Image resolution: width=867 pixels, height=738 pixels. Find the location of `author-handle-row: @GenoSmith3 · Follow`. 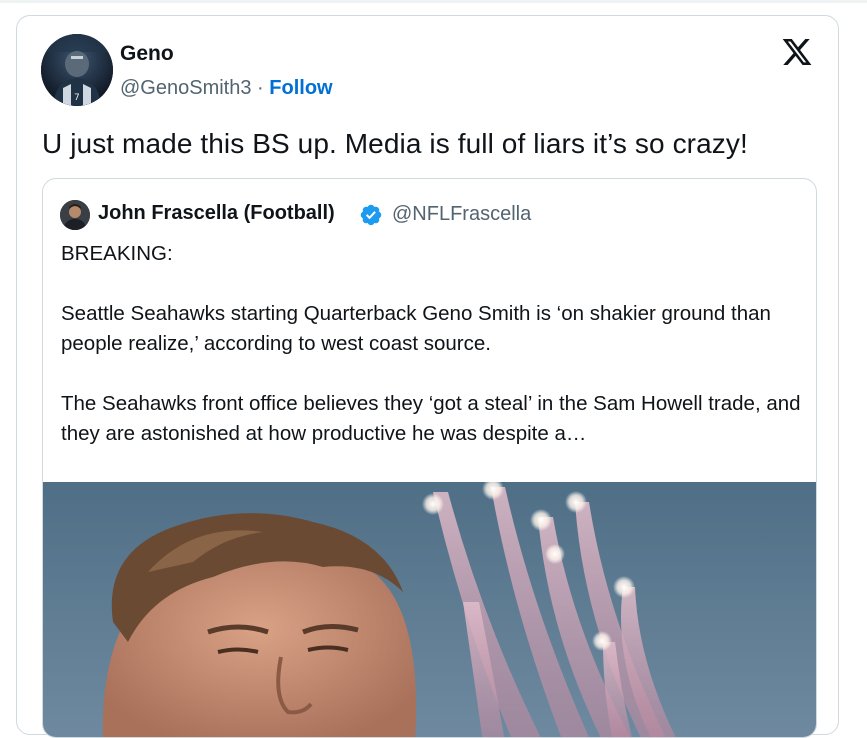

author-handle-row: @GenoSmith3 · Follow is located at coordinates (226, 88).